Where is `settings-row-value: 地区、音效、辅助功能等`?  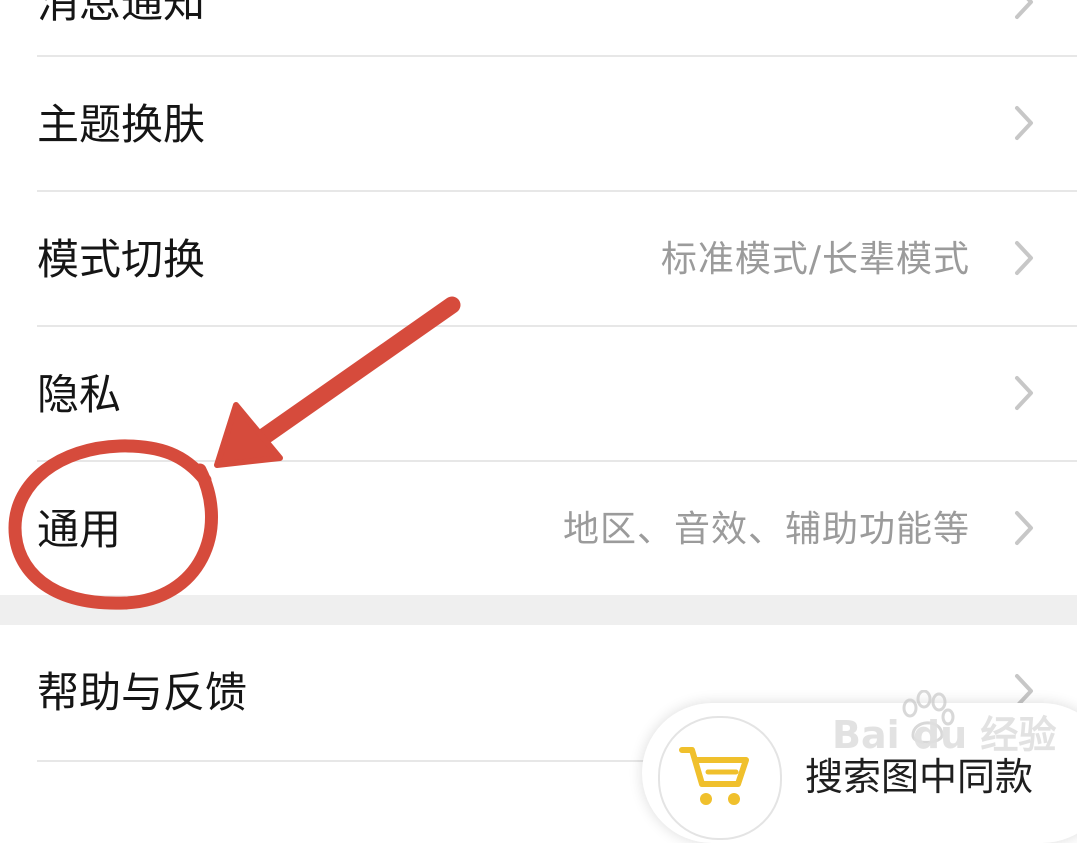
settings-row-value: 地区、音效、辅助功能等 is located at coordinates (766, 529).